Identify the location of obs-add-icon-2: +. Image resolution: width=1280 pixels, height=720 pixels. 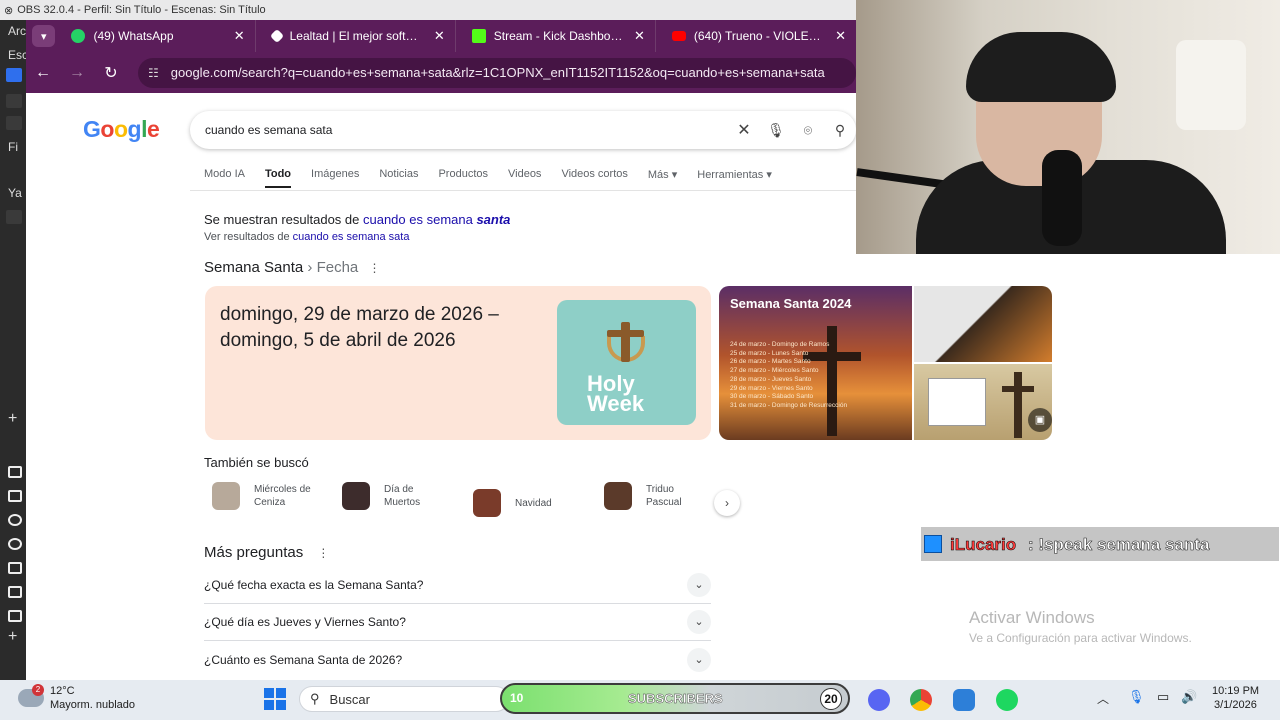
(12, 637).